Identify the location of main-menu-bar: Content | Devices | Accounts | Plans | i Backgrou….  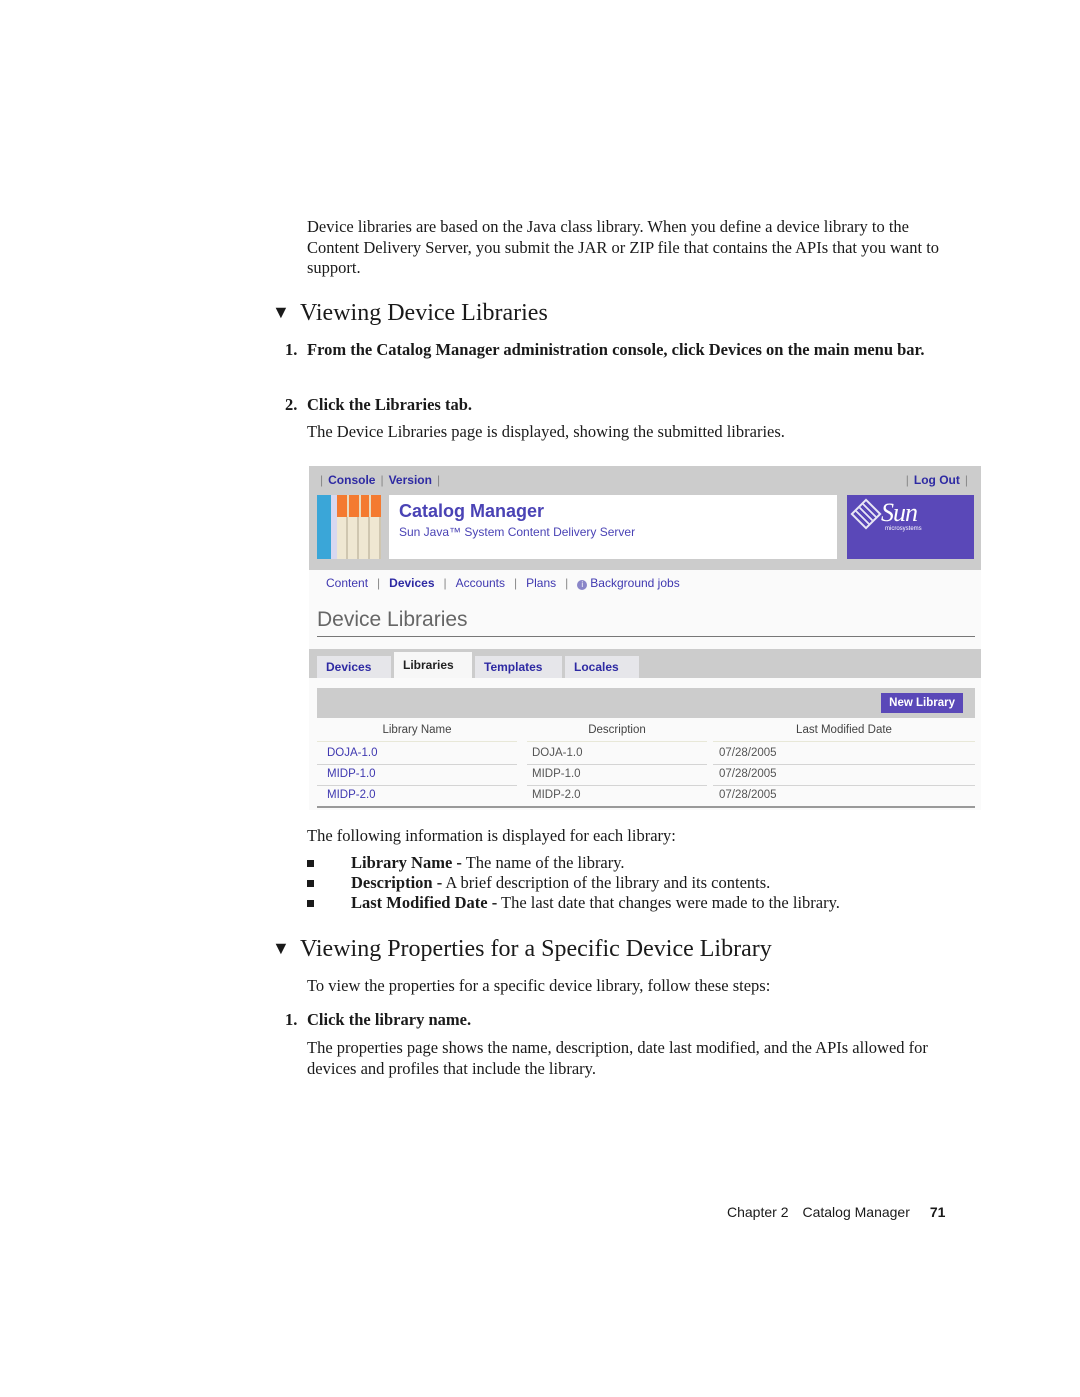
(503, 583).